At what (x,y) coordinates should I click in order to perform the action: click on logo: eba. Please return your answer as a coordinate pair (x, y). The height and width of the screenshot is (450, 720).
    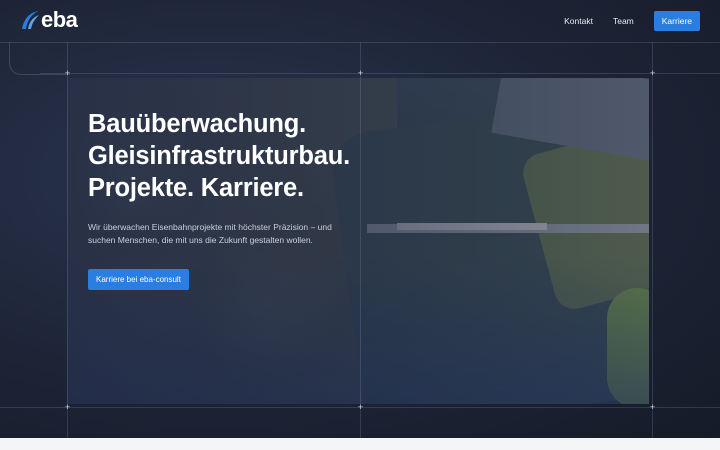
    Looking at the image, I should click on (48, 19).